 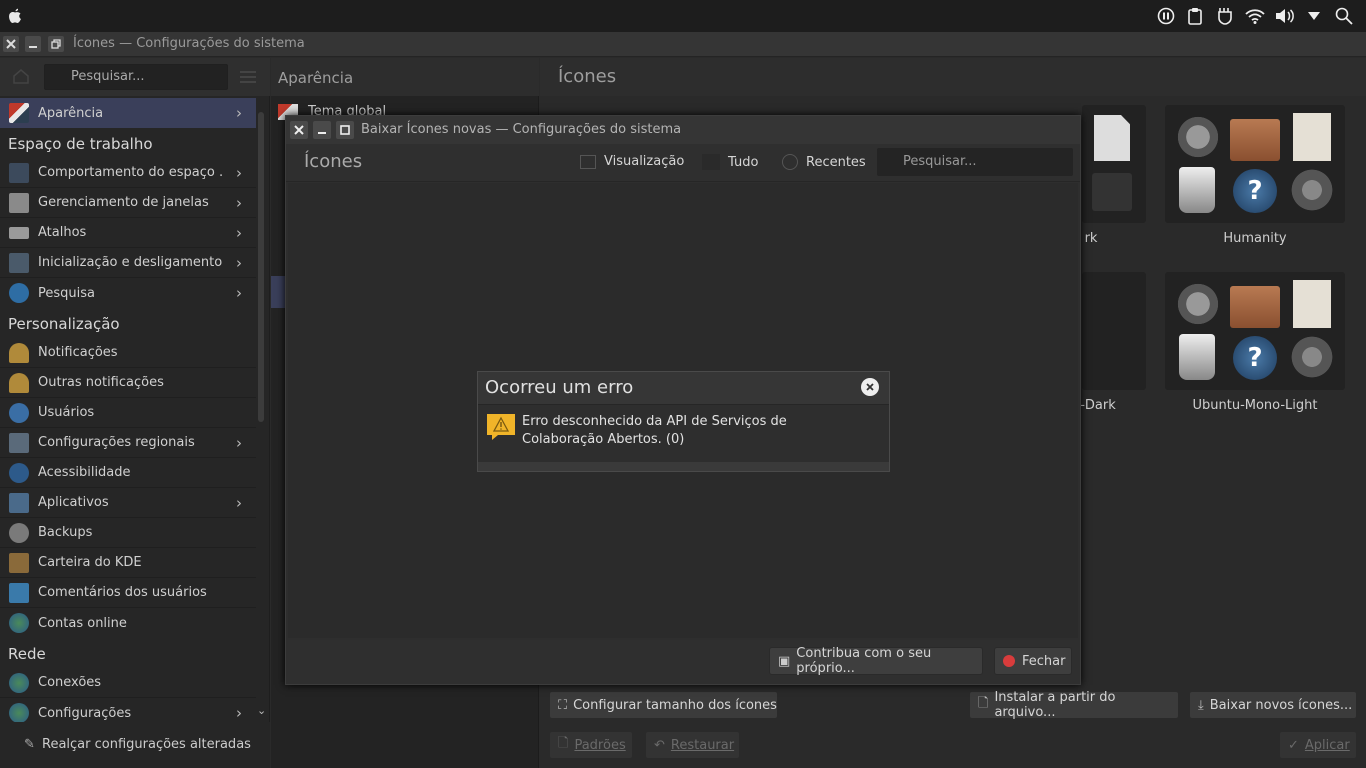 What do you see at coordinates (663, 705) in the screenshot?
I see `configure-icon-size-button: ⛶ Configurar tamanho dos ícones` at bounding box center [663, 705].